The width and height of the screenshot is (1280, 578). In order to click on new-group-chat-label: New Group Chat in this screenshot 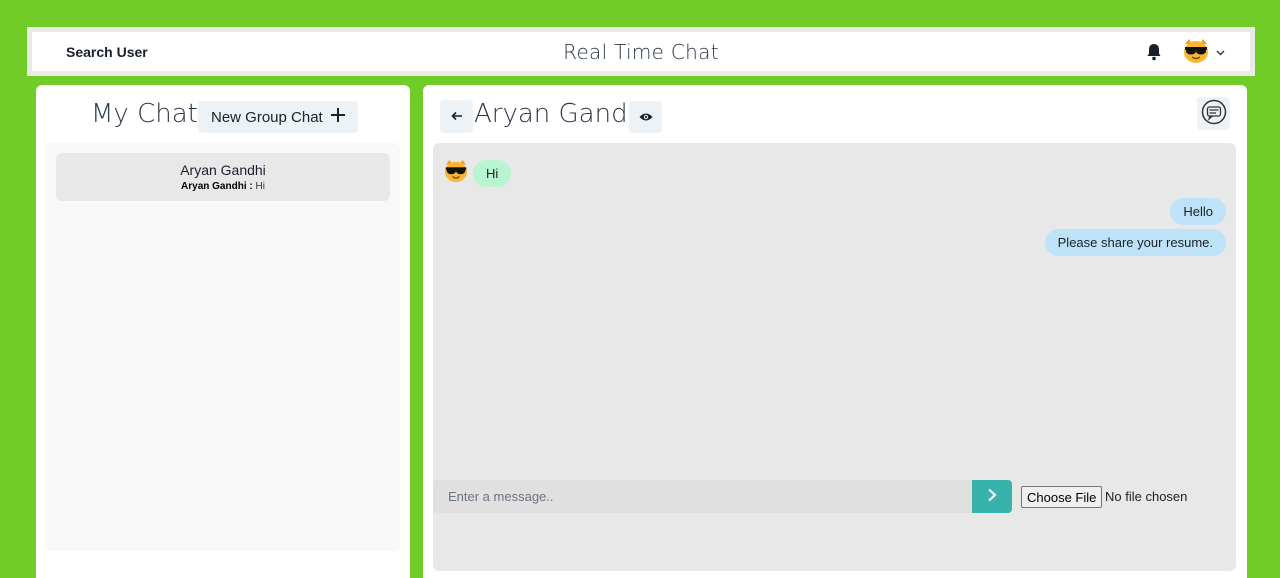, I will do `click(267, 117)`.